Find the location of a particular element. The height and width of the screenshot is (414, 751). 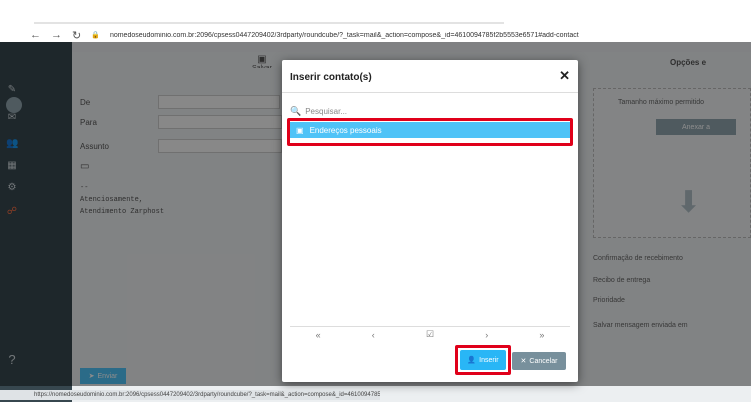

reload-icon: ↻ is located at coordinates (76, 35).